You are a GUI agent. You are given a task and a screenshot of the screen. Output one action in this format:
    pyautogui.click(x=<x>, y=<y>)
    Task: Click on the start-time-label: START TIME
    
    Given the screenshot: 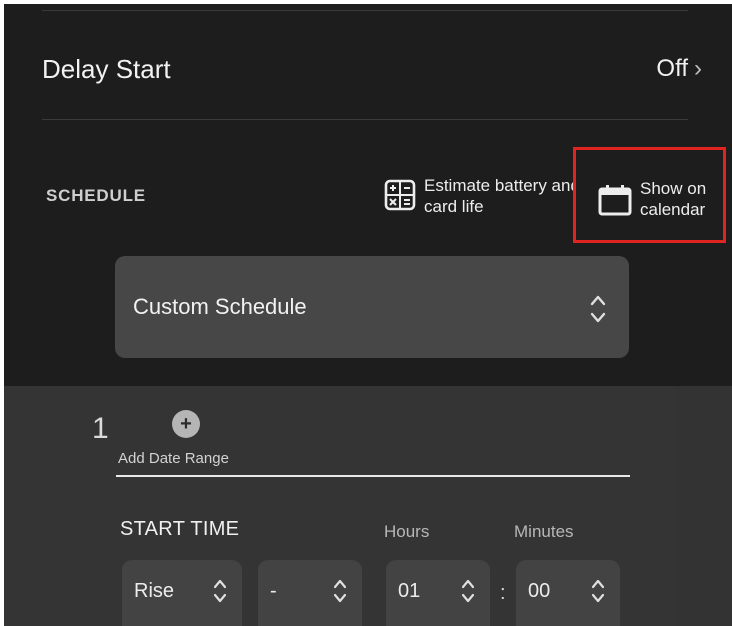 What is the action you would take?
    pyautogui.click(x=180, y=529)
    